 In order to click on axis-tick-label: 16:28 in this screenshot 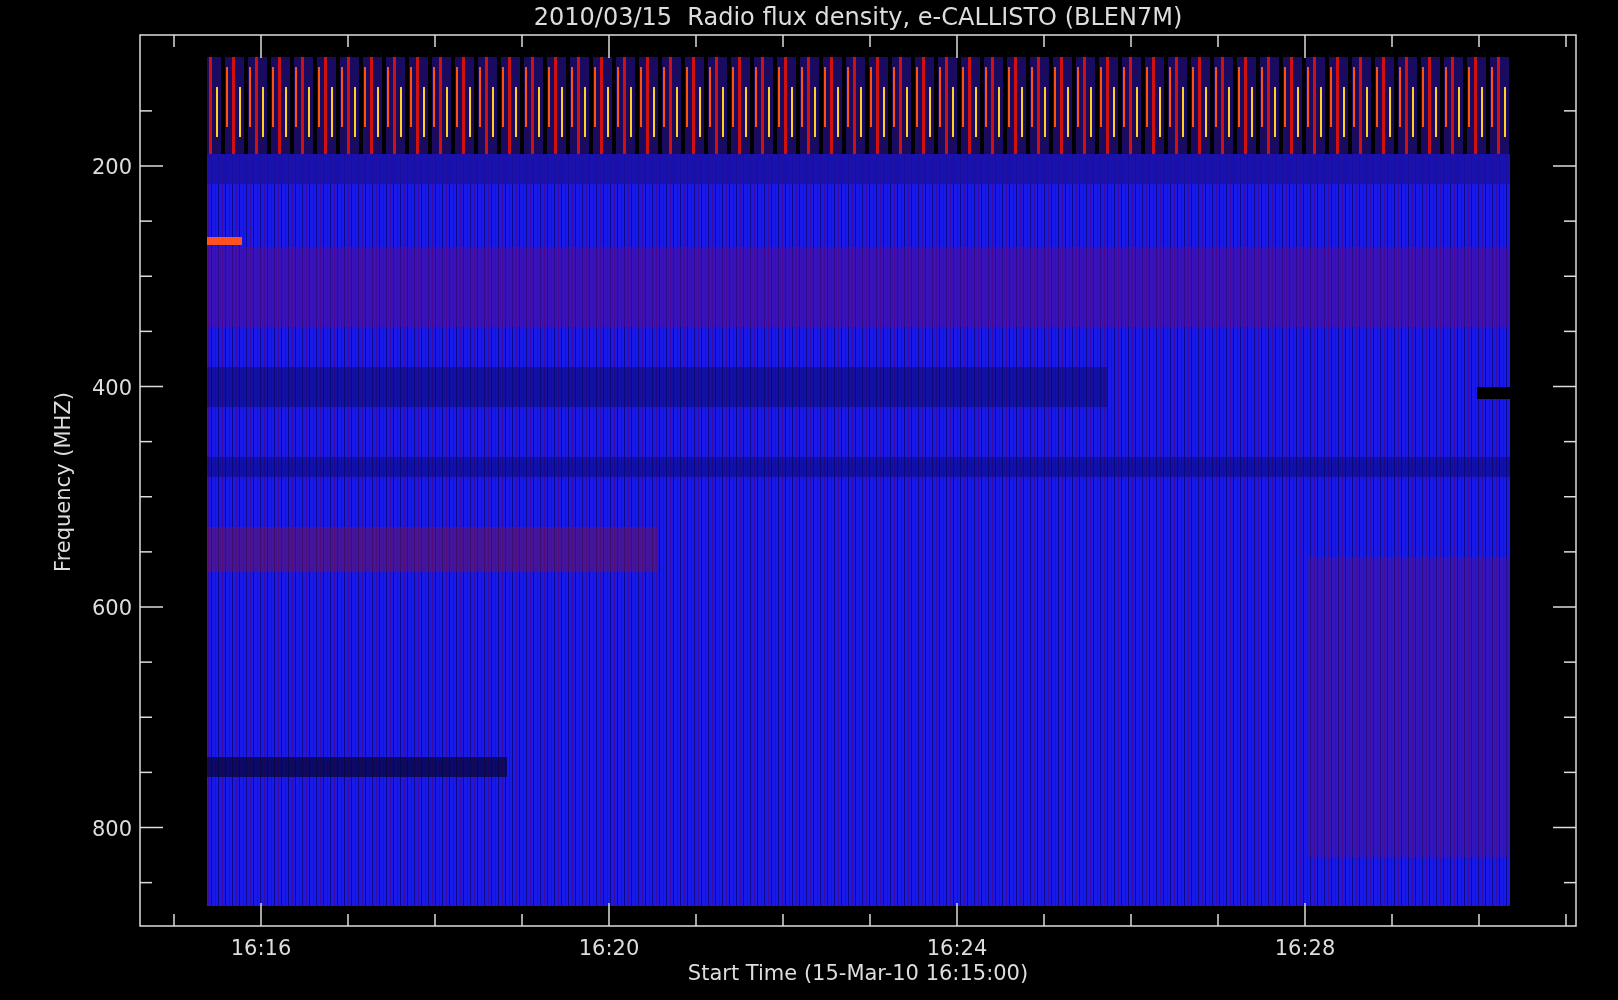, I will do `click(1305, 948)`.